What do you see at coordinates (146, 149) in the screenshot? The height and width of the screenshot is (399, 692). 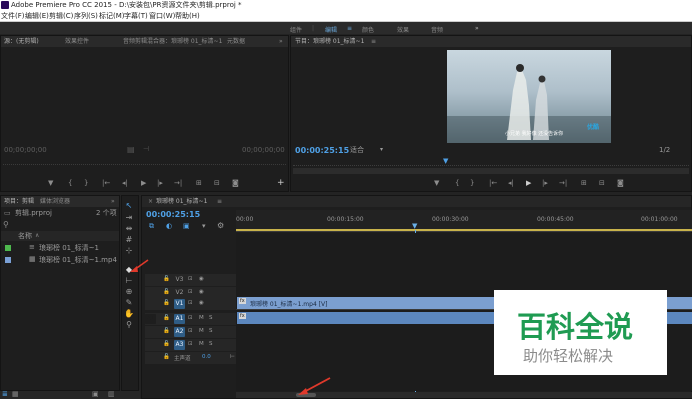 I see `source-wrench-icon: ⊣` at bounding box center [146, 149].